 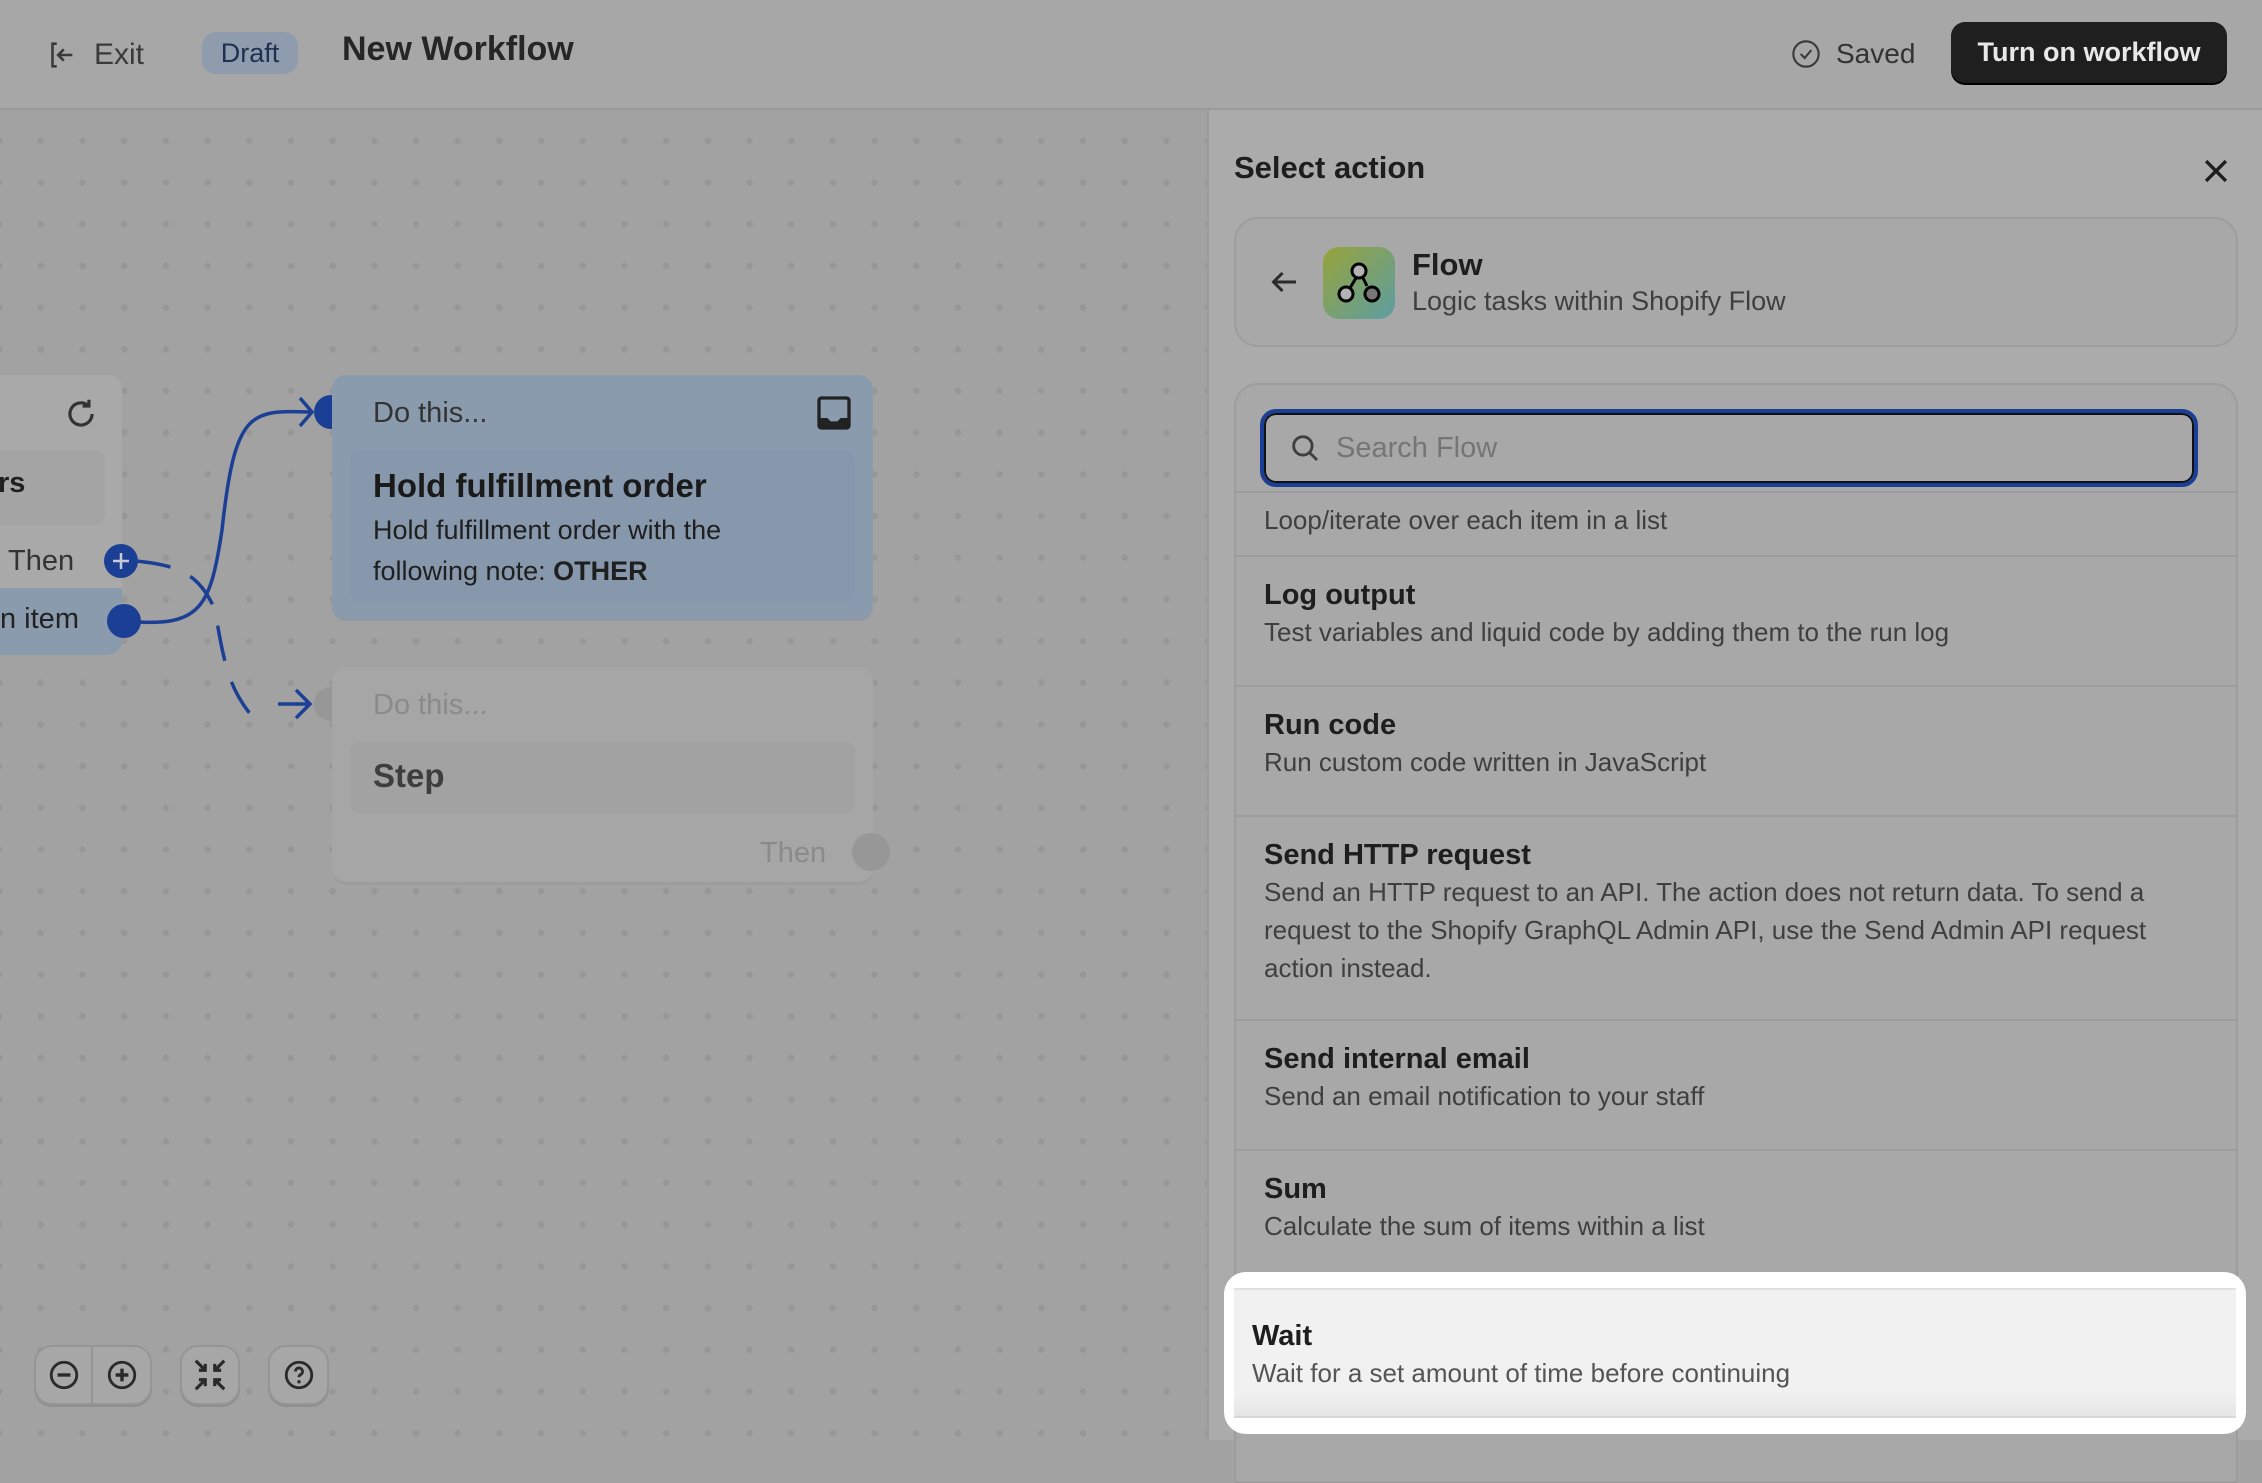 What do you see at coordinates (409, 775) in the screenshot?
I see `node-title: Step` at bounding box center [409, 775].